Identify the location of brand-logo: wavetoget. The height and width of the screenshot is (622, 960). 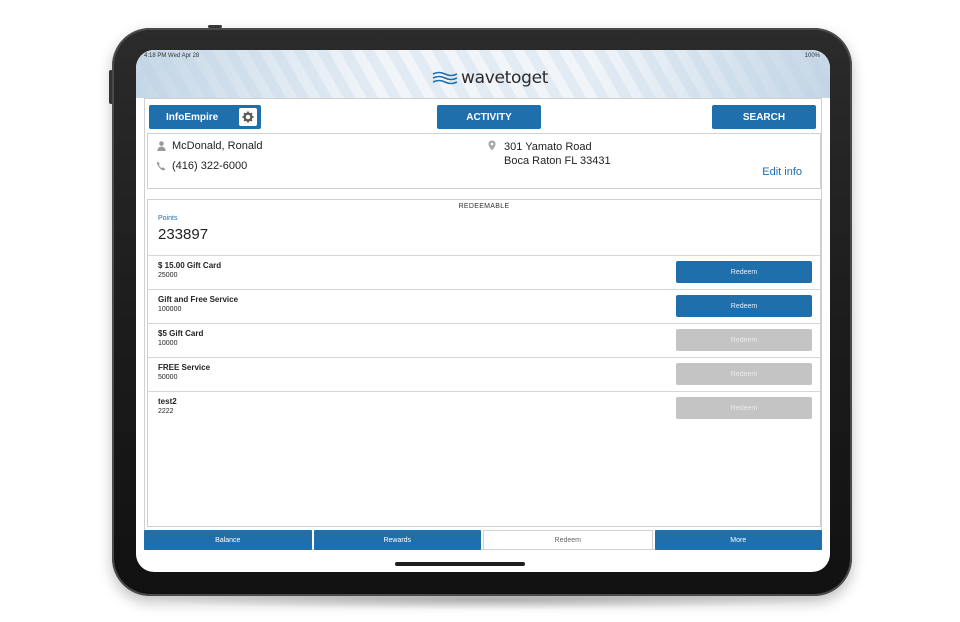
(490, 78).